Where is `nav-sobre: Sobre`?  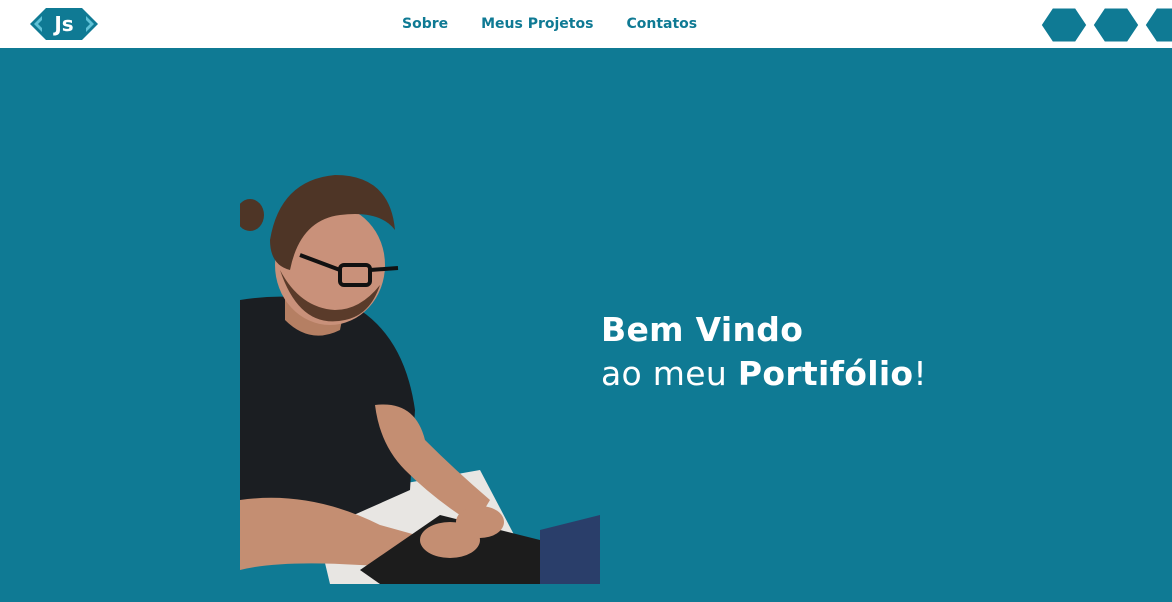 nav-sobre: Sobre is located at coordinates (425, 24).